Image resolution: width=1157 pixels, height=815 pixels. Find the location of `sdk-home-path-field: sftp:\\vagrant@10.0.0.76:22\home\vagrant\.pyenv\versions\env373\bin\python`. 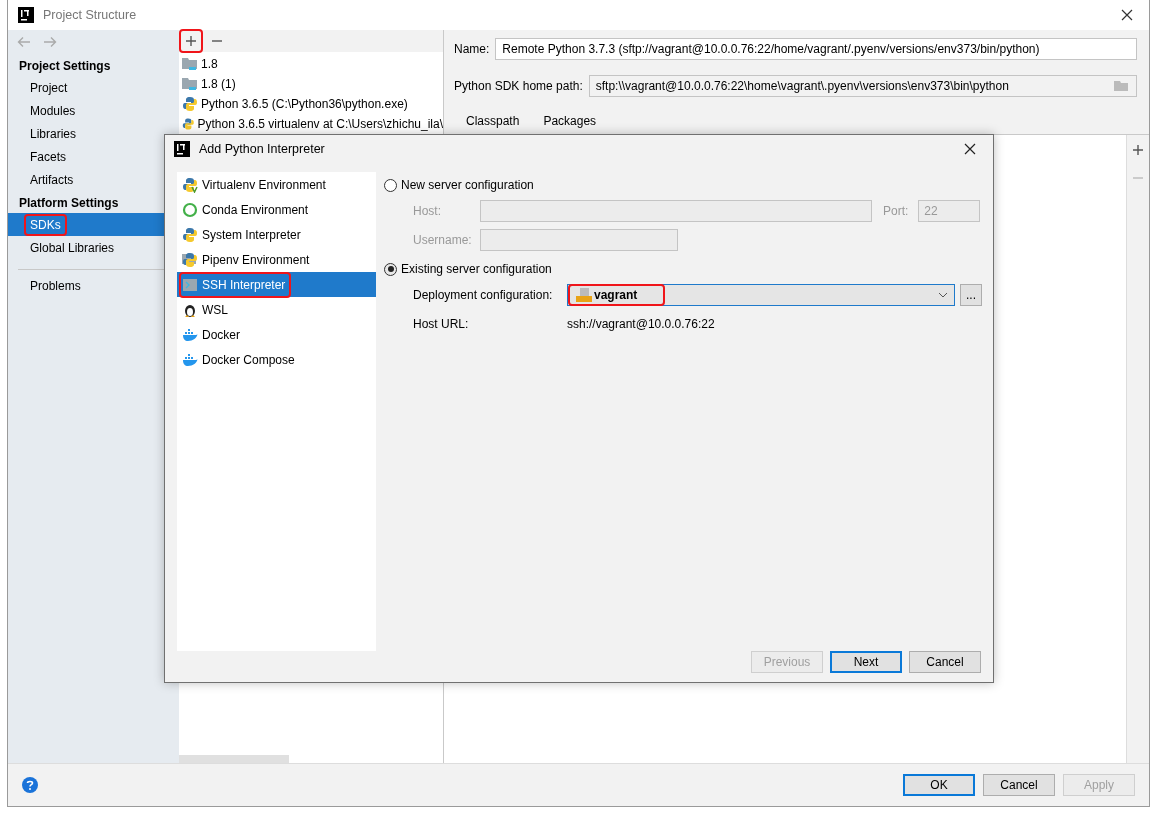

sdk-home-path-field: sftp:\\vagrant@10.0.0.76:22\home\vagrant\.pyenv\versions\env373\bin\python is located at coordinates (862, 86).